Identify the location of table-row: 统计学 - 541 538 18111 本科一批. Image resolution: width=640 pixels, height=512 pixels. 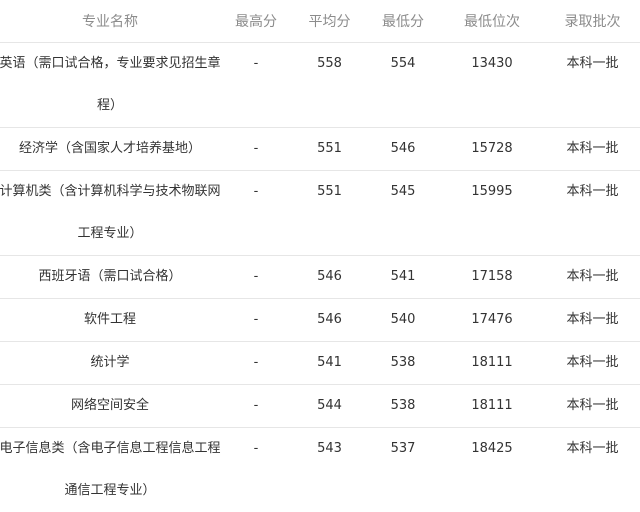
(320, 363).